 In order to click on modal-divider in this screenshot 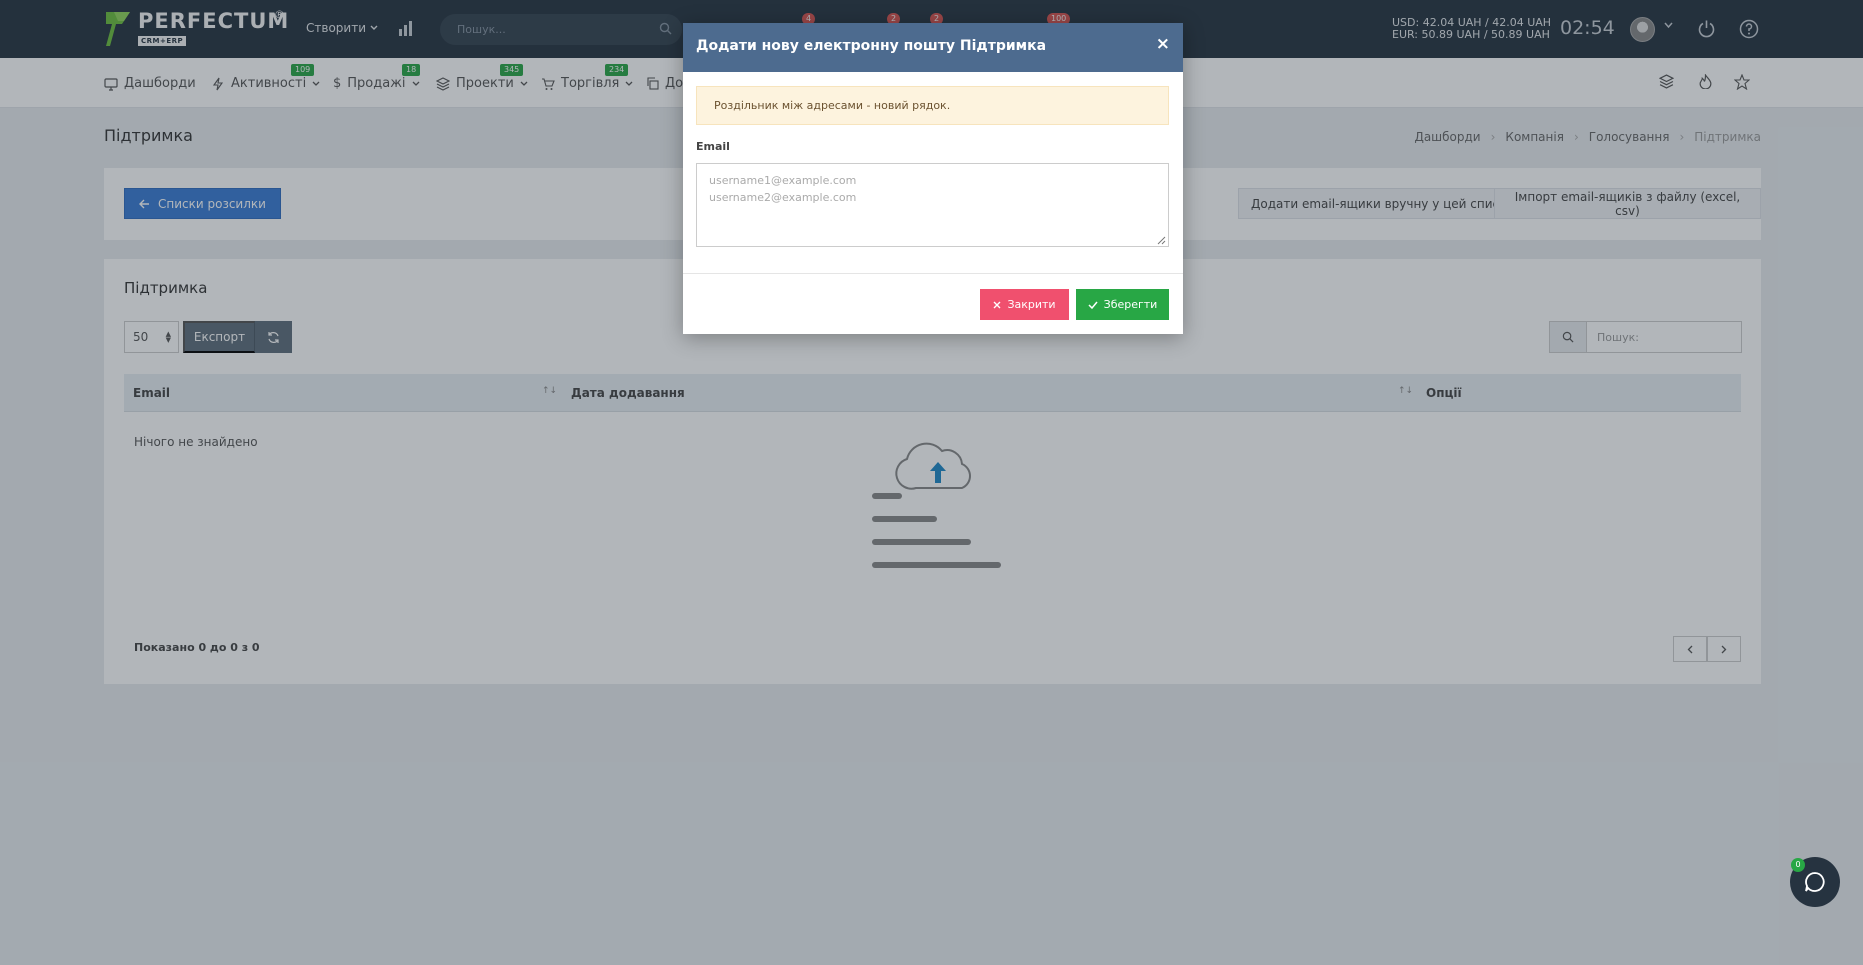, I will do `click(933, 273)`.